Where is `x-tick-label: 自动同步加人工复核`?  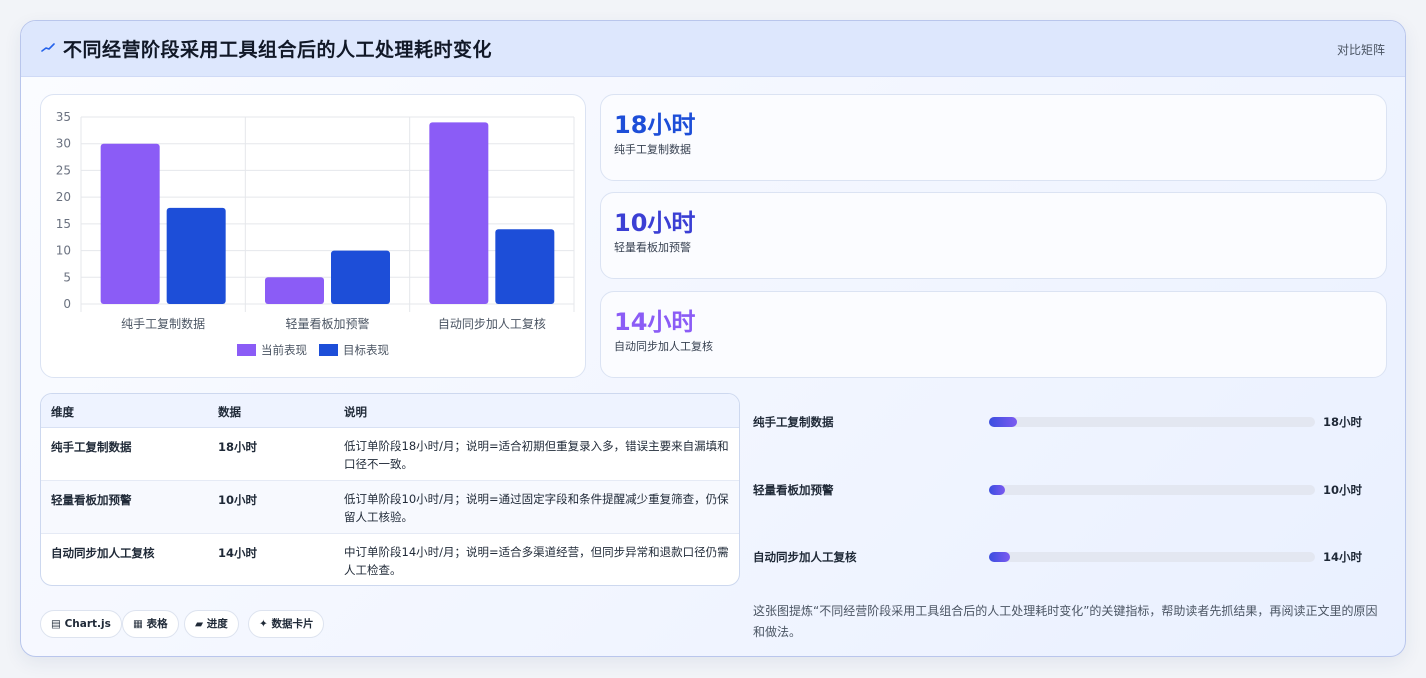
x-tick-label: 自动同步加人工复核 is located at coordinates (492, 324).